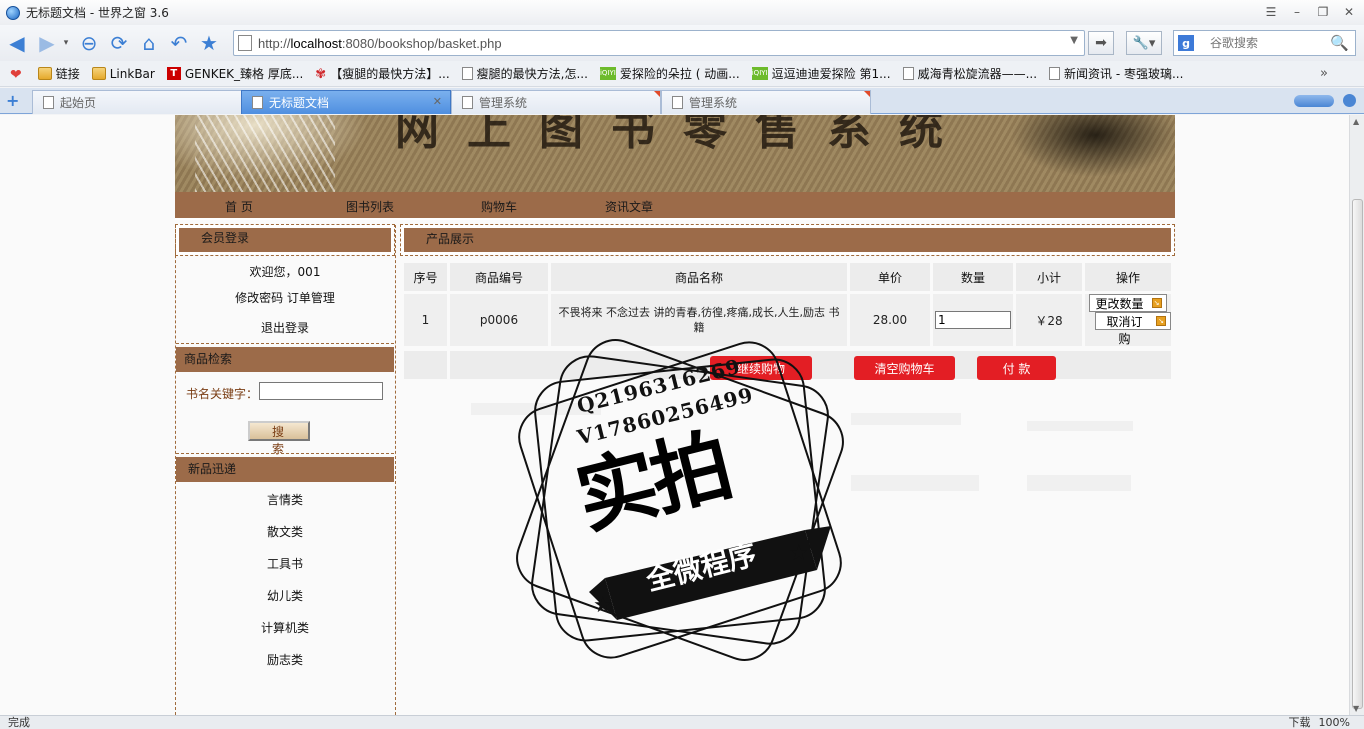  I want to click on change-quantity-button: 更改数量 ↘, so click(1128, 303).